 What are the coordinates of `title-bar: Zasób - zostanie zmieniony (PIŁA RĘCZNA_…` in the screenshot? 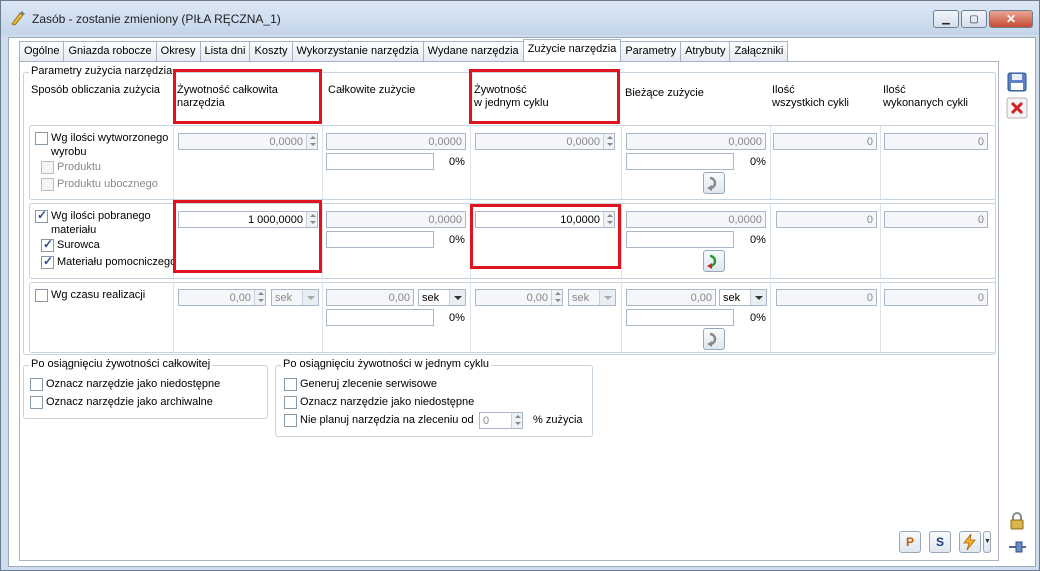 It's located at (520, 18).